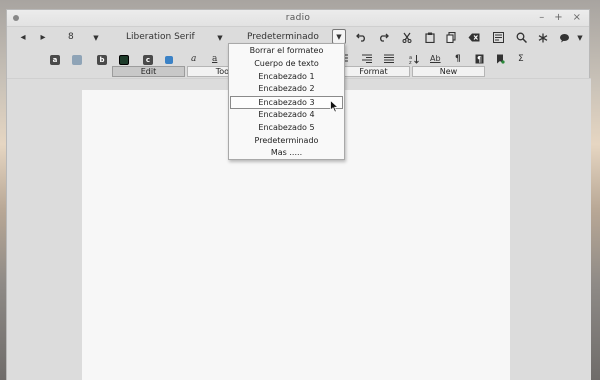 The image size is (600, 380). Describe the element at coordinates (361, 37) in the screenshot. I see `undo-icon` at that location.